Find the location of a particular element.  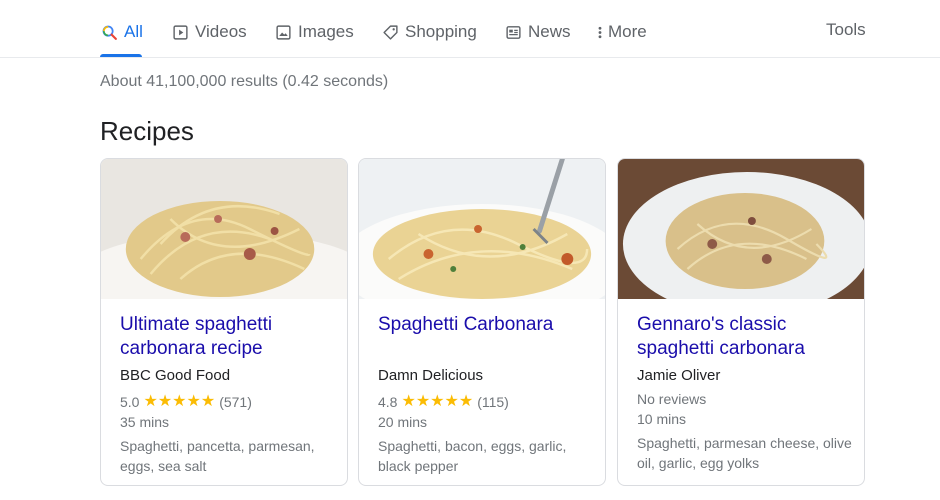

tab-news: News is located at coordinates (537, 32).